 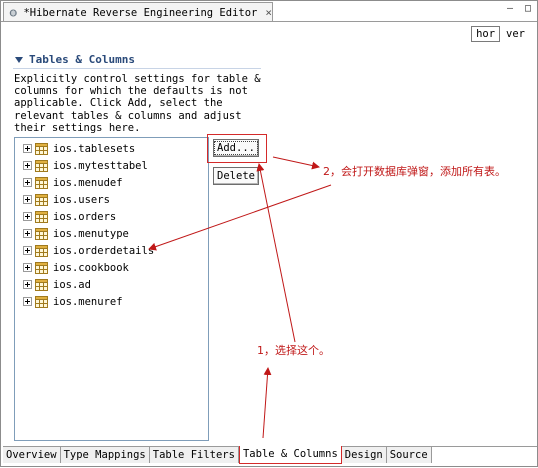 What do you see at coordinates (409, 455) in the screenshot?
I see `tab-source: Source` at bounding box center [409, 455].